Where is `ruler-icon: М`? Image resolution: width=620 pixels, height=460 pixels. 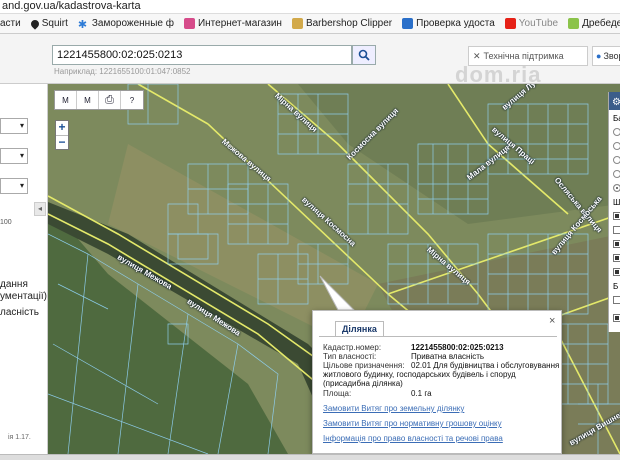 ruler-icon: М is located at coordinates (65, 100).